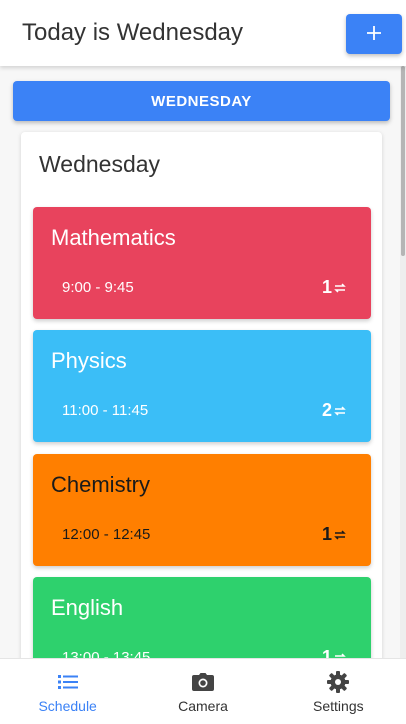 This screenshot has height=724, width=406. I want to click on bottom-nav: Schedule Camera Settings, so click(203, 691).